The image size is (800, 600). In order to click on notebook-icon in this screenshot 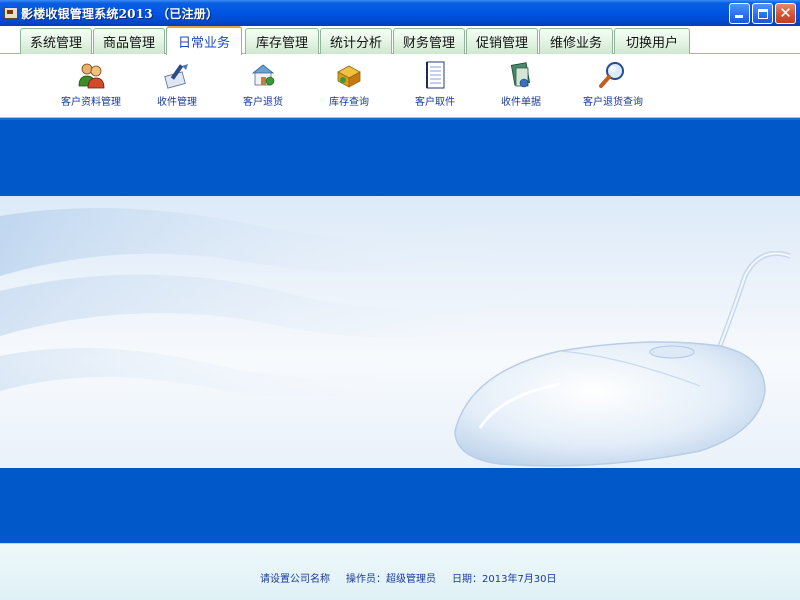, I will do `click(435, 75)`.